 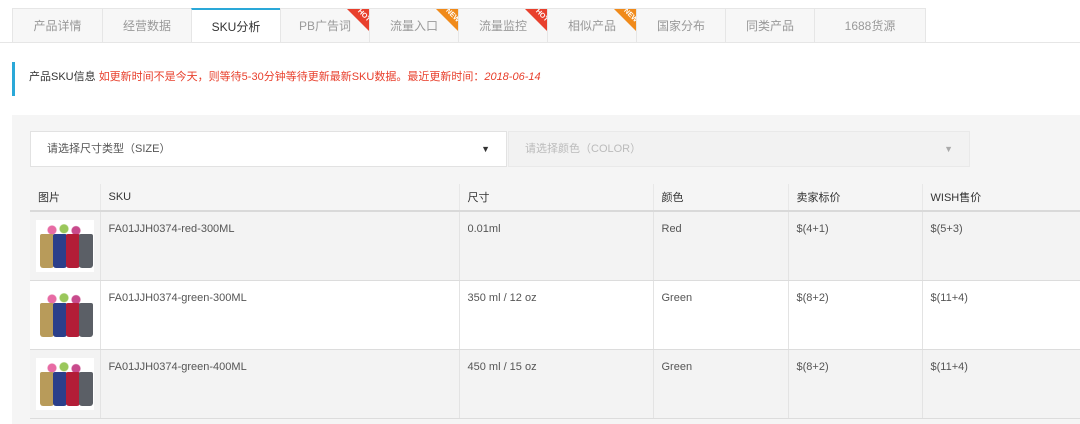 I want to click on tab-country-distribution: 国家分布, so click(x=680, y=25).